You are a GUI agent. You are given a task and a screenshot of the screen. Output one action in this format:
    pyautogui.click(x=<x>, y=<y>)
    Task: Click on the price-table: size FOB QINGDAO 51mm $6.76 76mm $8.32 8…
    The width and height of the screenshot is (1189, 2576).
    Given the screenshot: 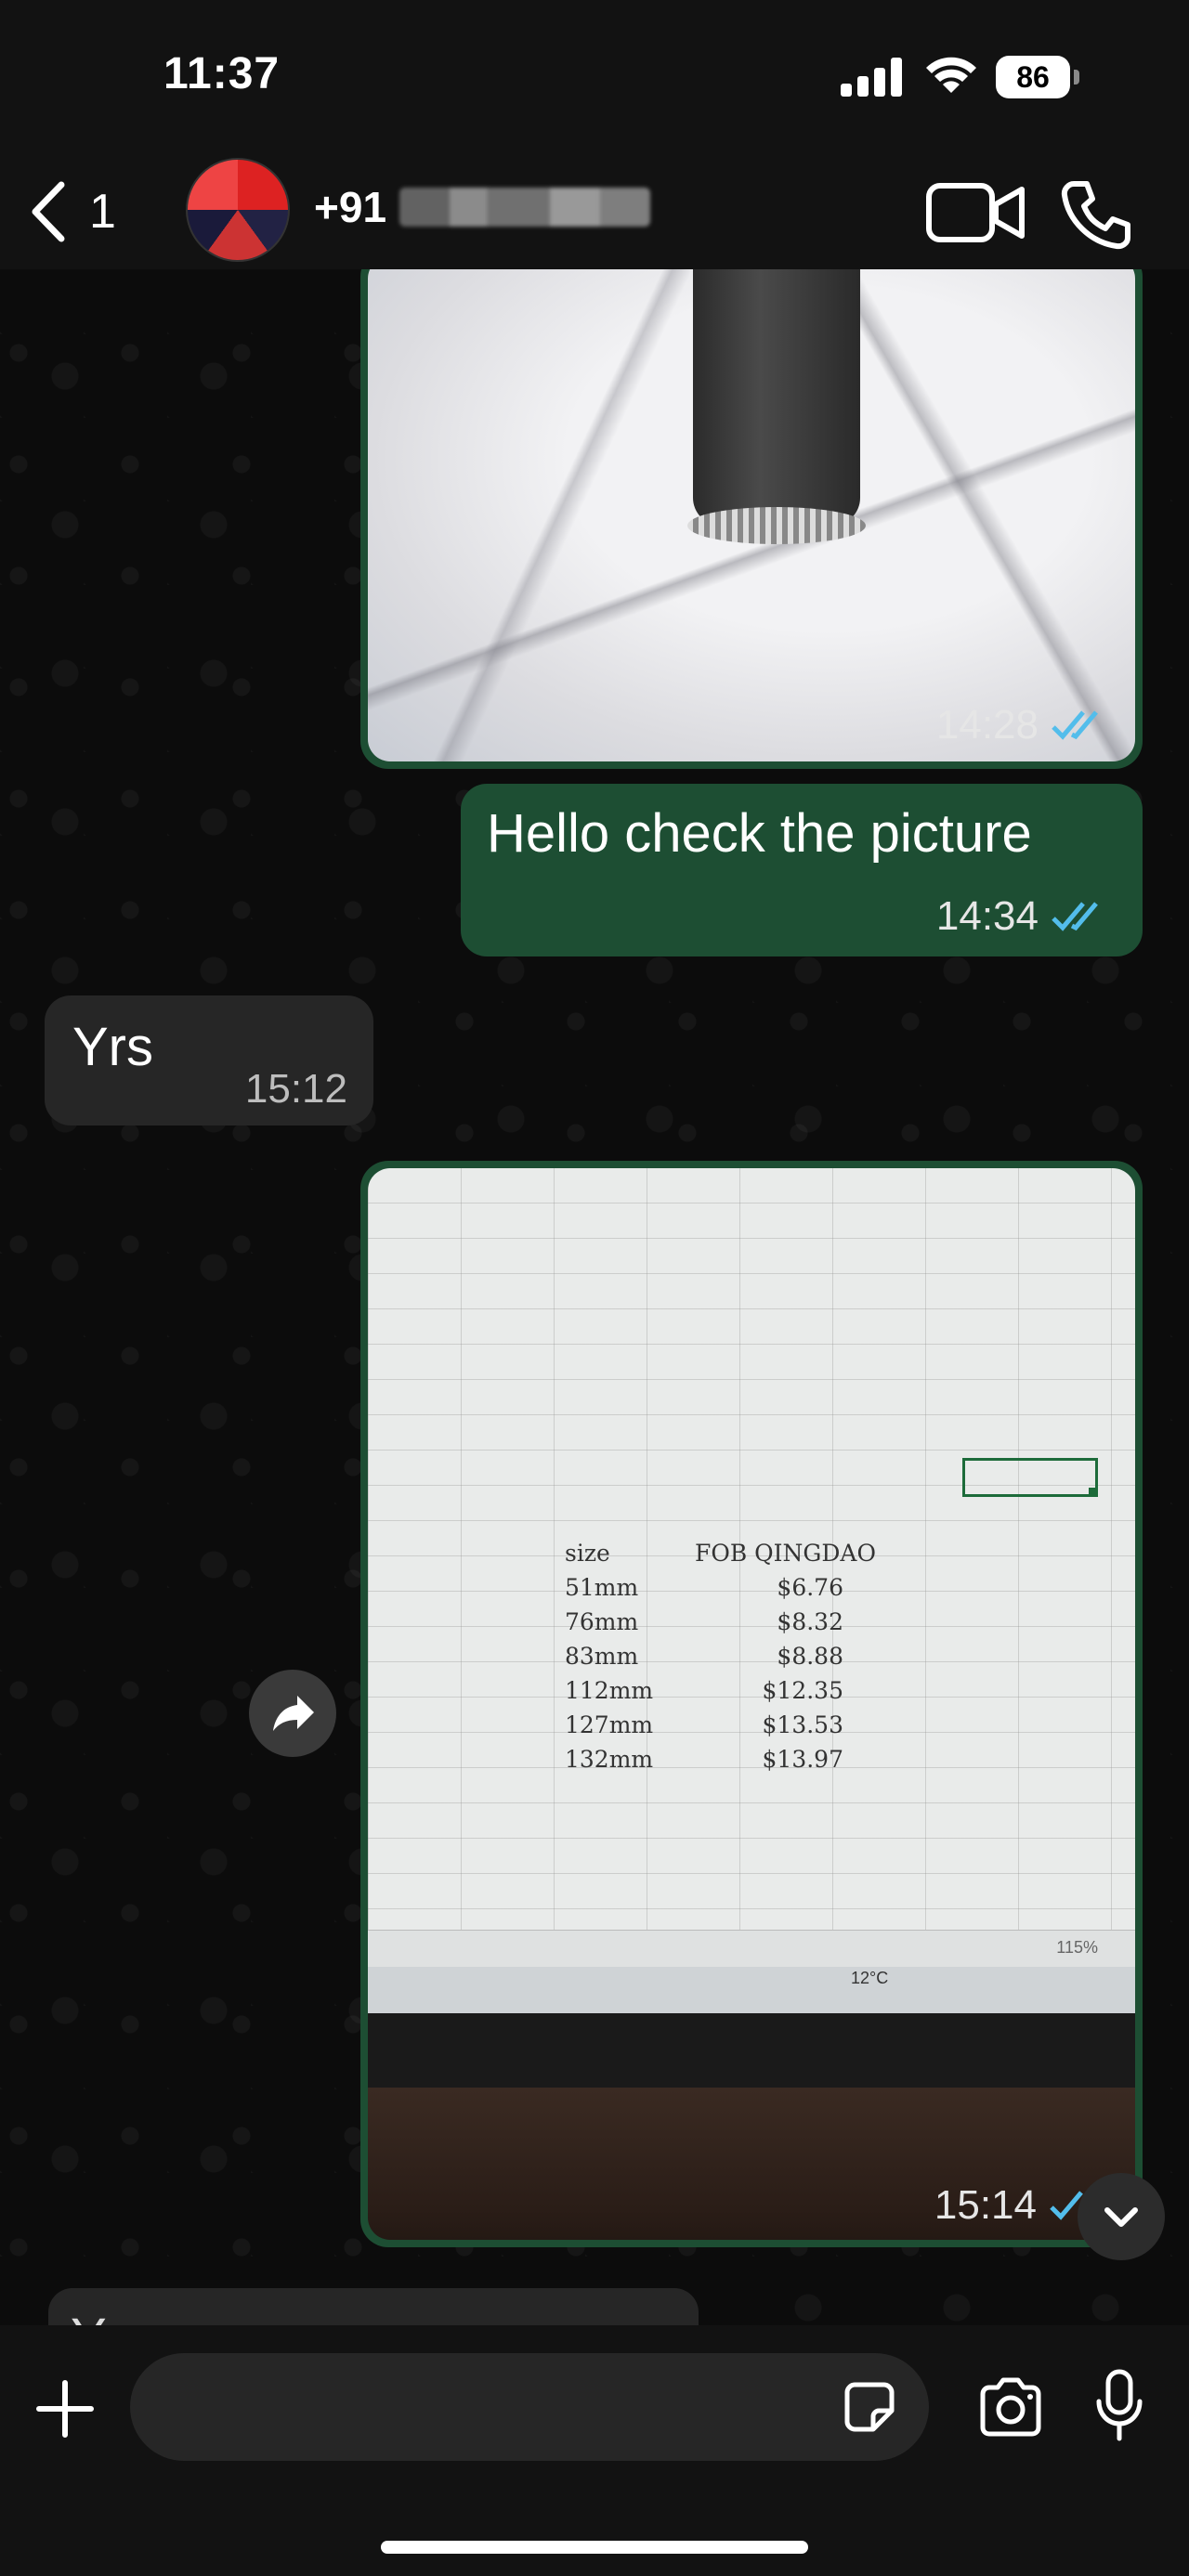 What is the action you would take?
    pyautogui.click(x=723, y=1660)
    